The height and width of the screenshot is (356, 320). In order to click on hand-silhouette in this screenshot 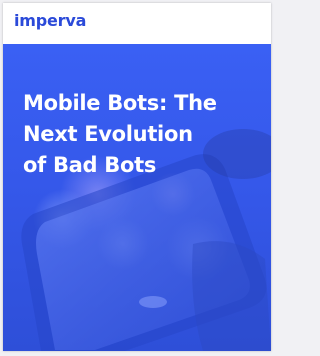, I will do `click(231, 296)`.